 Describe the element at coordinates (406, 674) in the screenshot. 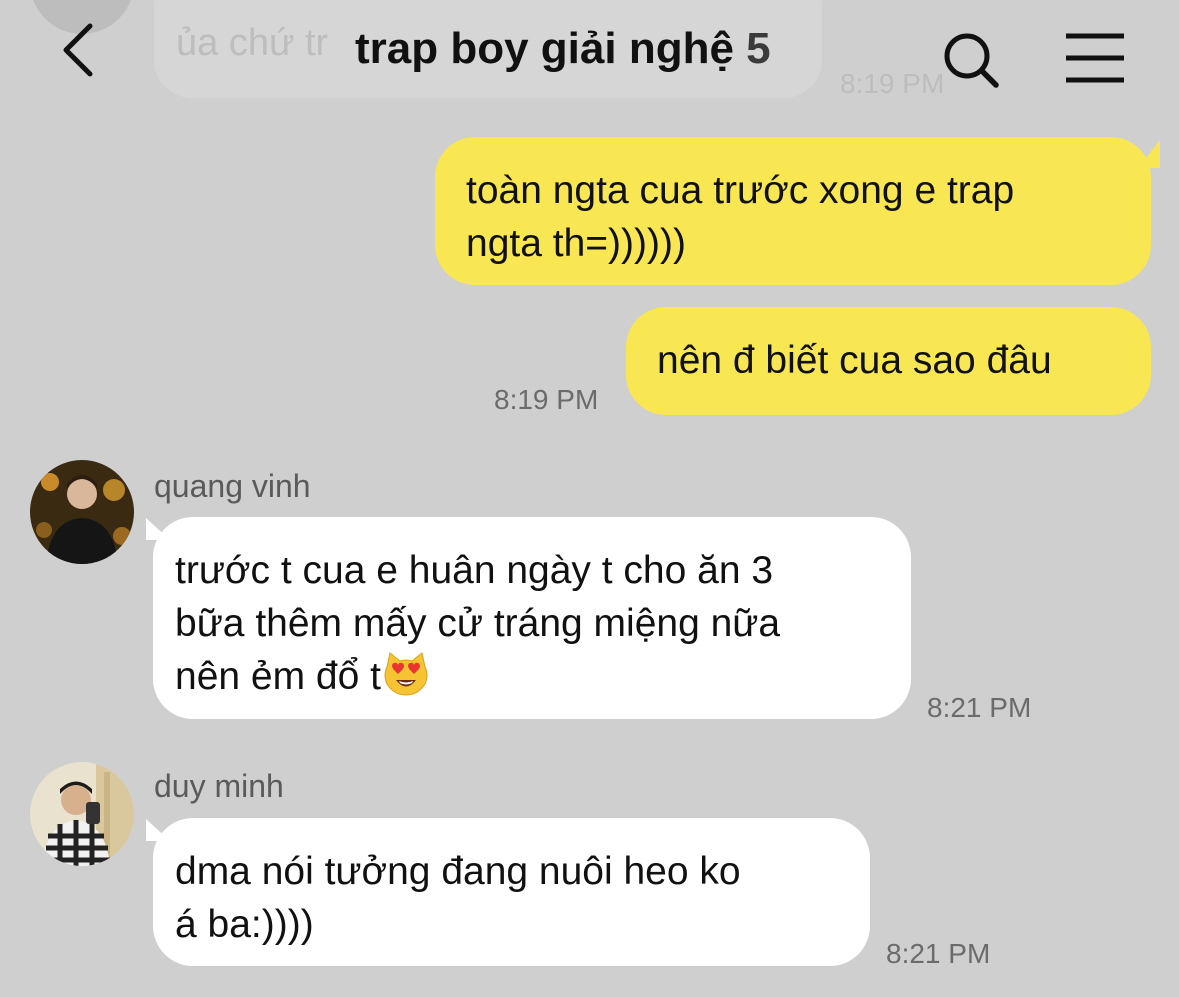

I see `heart-eyes-cat-emoji` at that location.